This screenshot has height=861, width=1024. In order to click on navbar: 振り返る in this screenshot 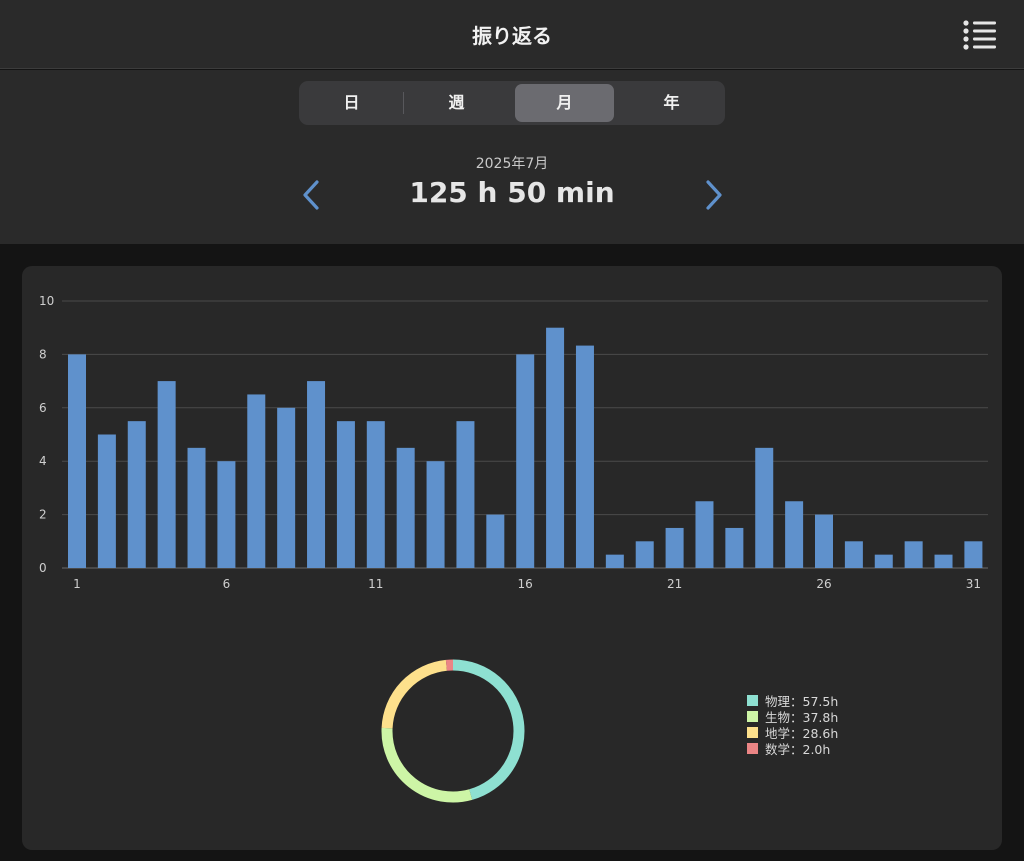, I will do `click(512, 34)`.